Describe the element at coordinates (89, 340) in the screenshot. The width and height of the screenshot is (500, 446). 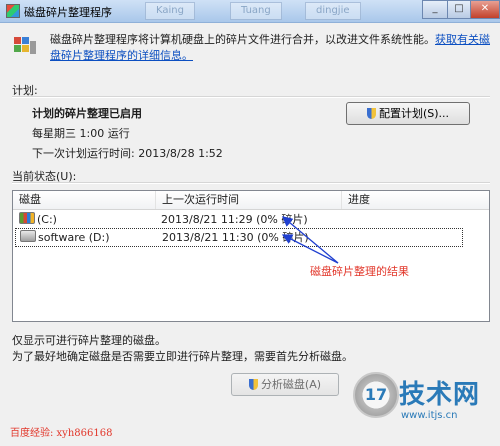
I see `footer-note-1: 仅显示可进行碎片整理的磁盘。` at that location.